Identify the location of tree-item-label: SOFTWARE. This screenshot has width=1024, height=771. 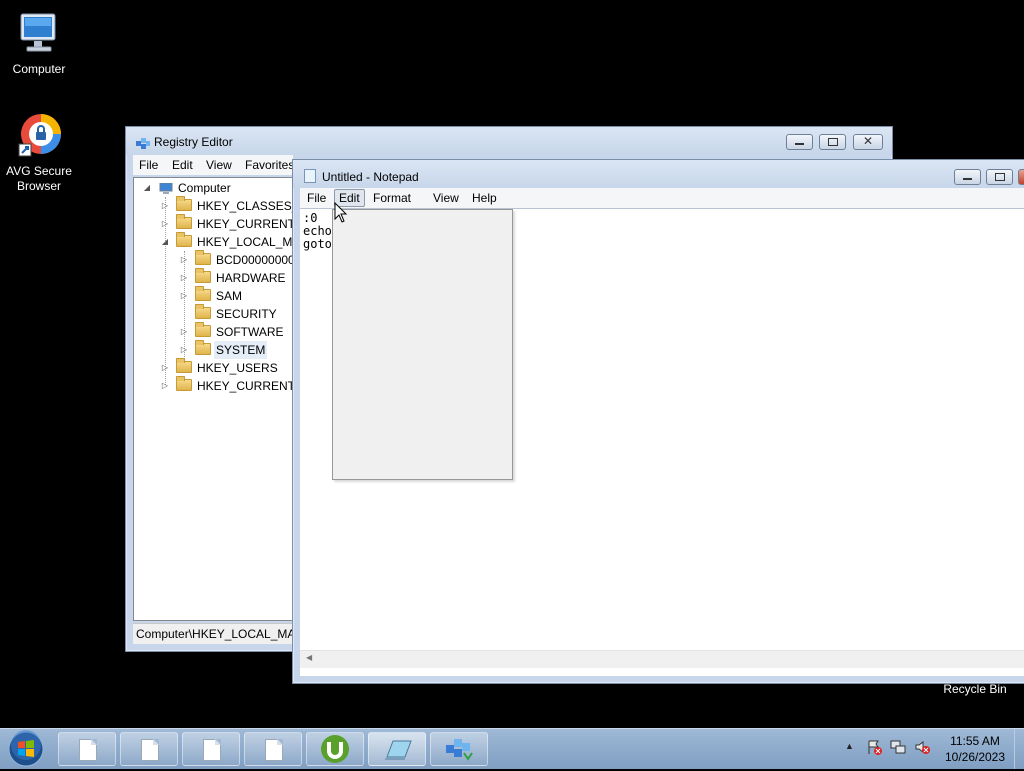
(250, 332).